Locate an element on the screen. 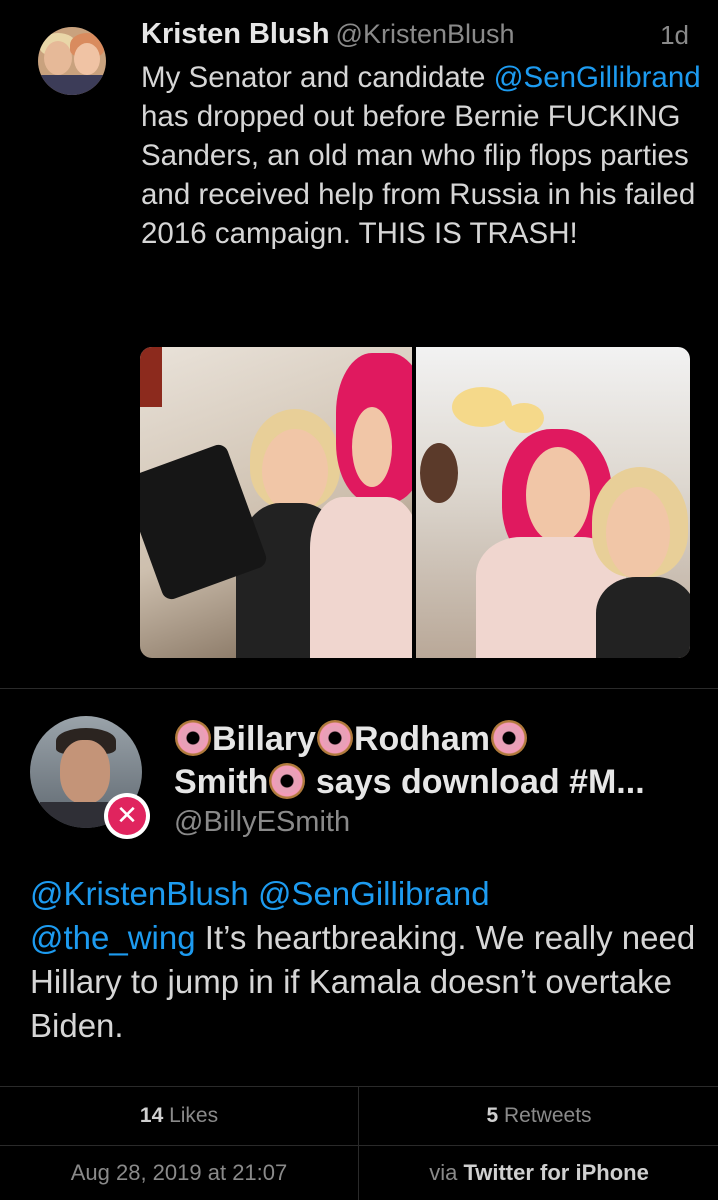 The image size is (718, 1200). mention-link: @the_wing is located at coordinates (113, 937).